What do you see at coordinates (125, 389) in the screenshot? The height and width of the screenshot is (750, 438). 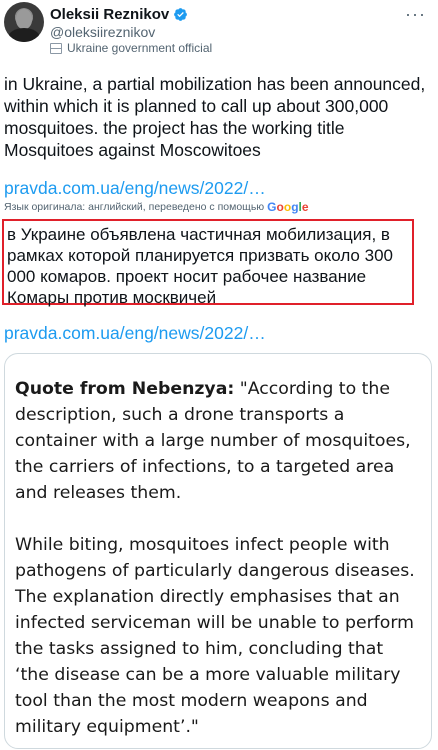 I see `quote-label: Quote from Nebenzya:` at bounding box center [125, 389].